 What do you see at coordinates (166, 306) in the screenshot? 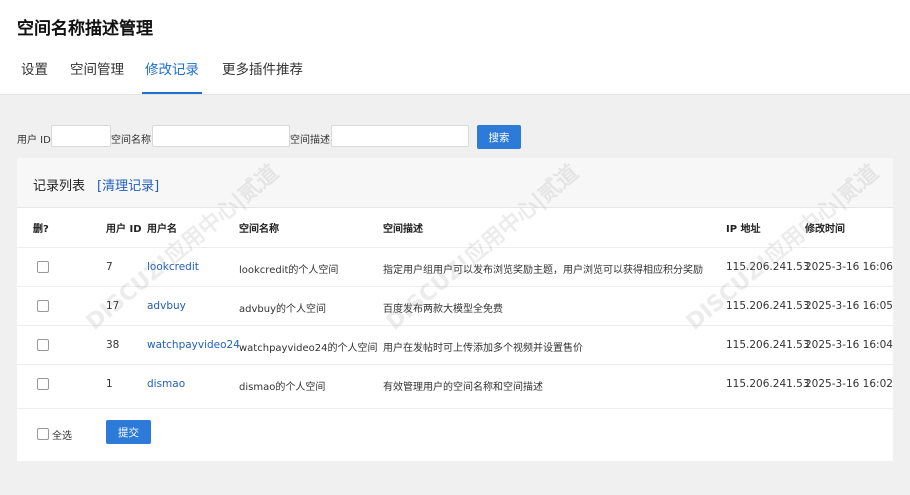
I see `row-username-link: advbuy` at bounding box center [166, 306].